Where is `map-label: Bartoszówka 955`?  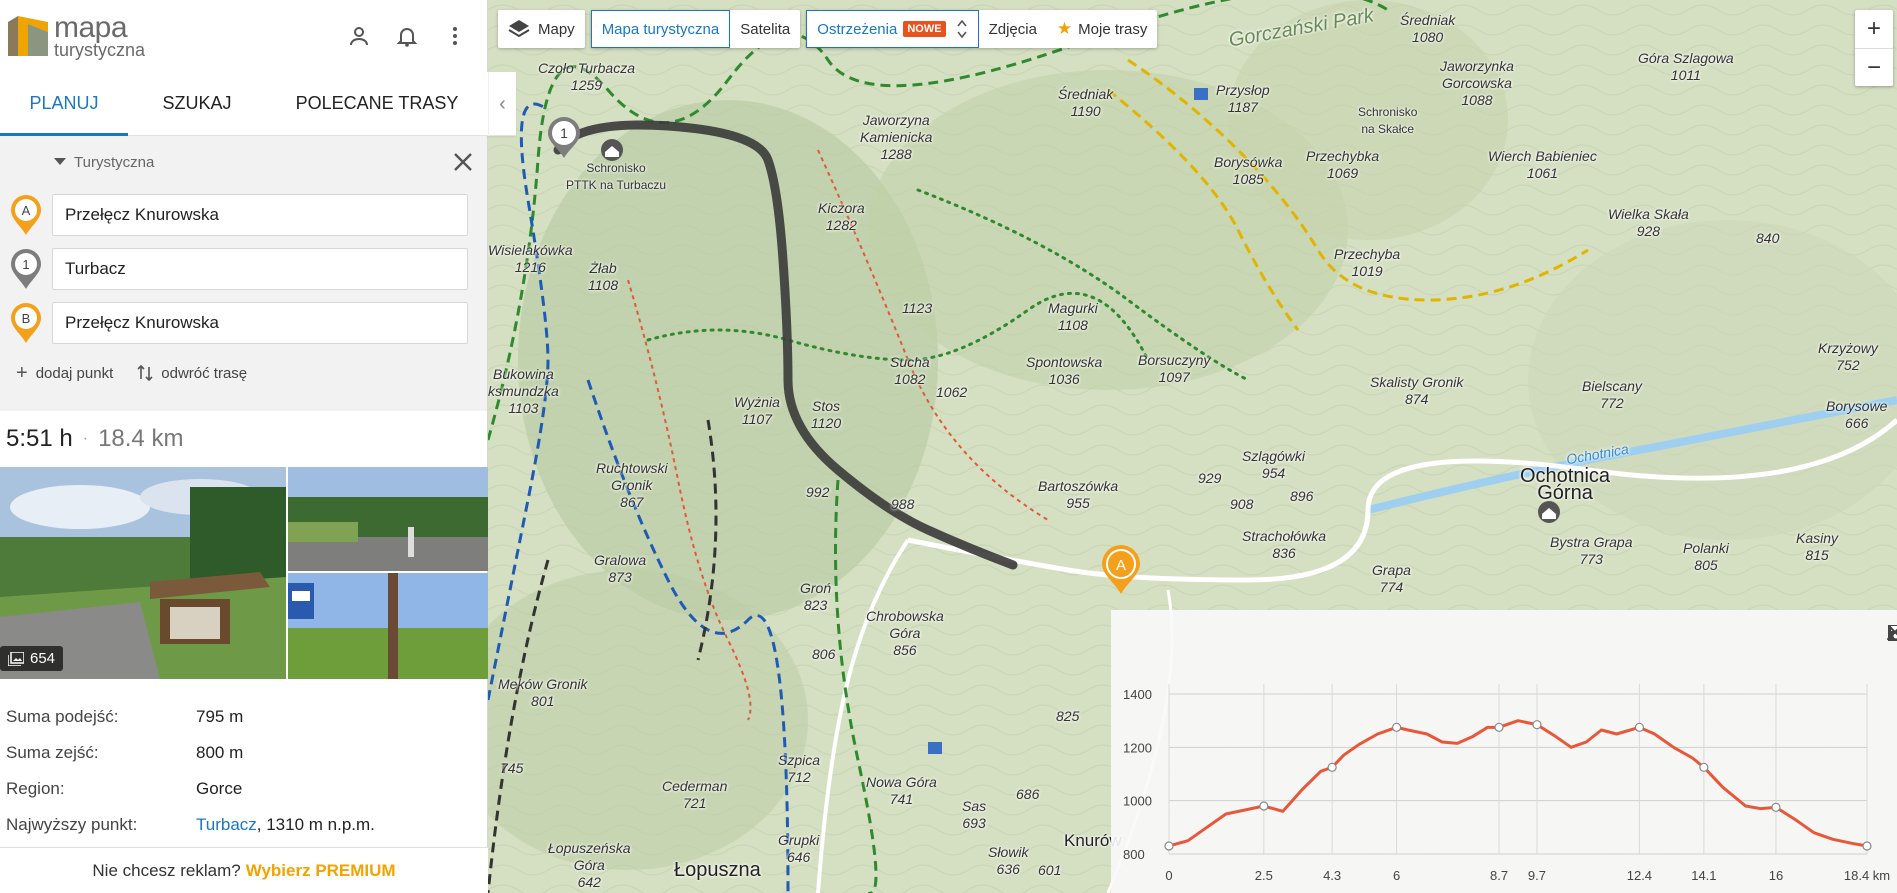
map-label: Bartoszówka 955 is located at coordinates (1078, 494).